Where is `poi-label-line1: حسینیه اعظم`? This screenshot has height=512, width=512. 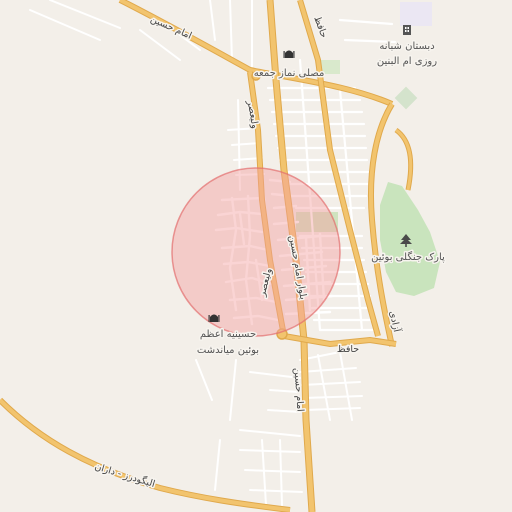 poi-label-line1: حسینیه اعظم is located at coordinates (228, 334).